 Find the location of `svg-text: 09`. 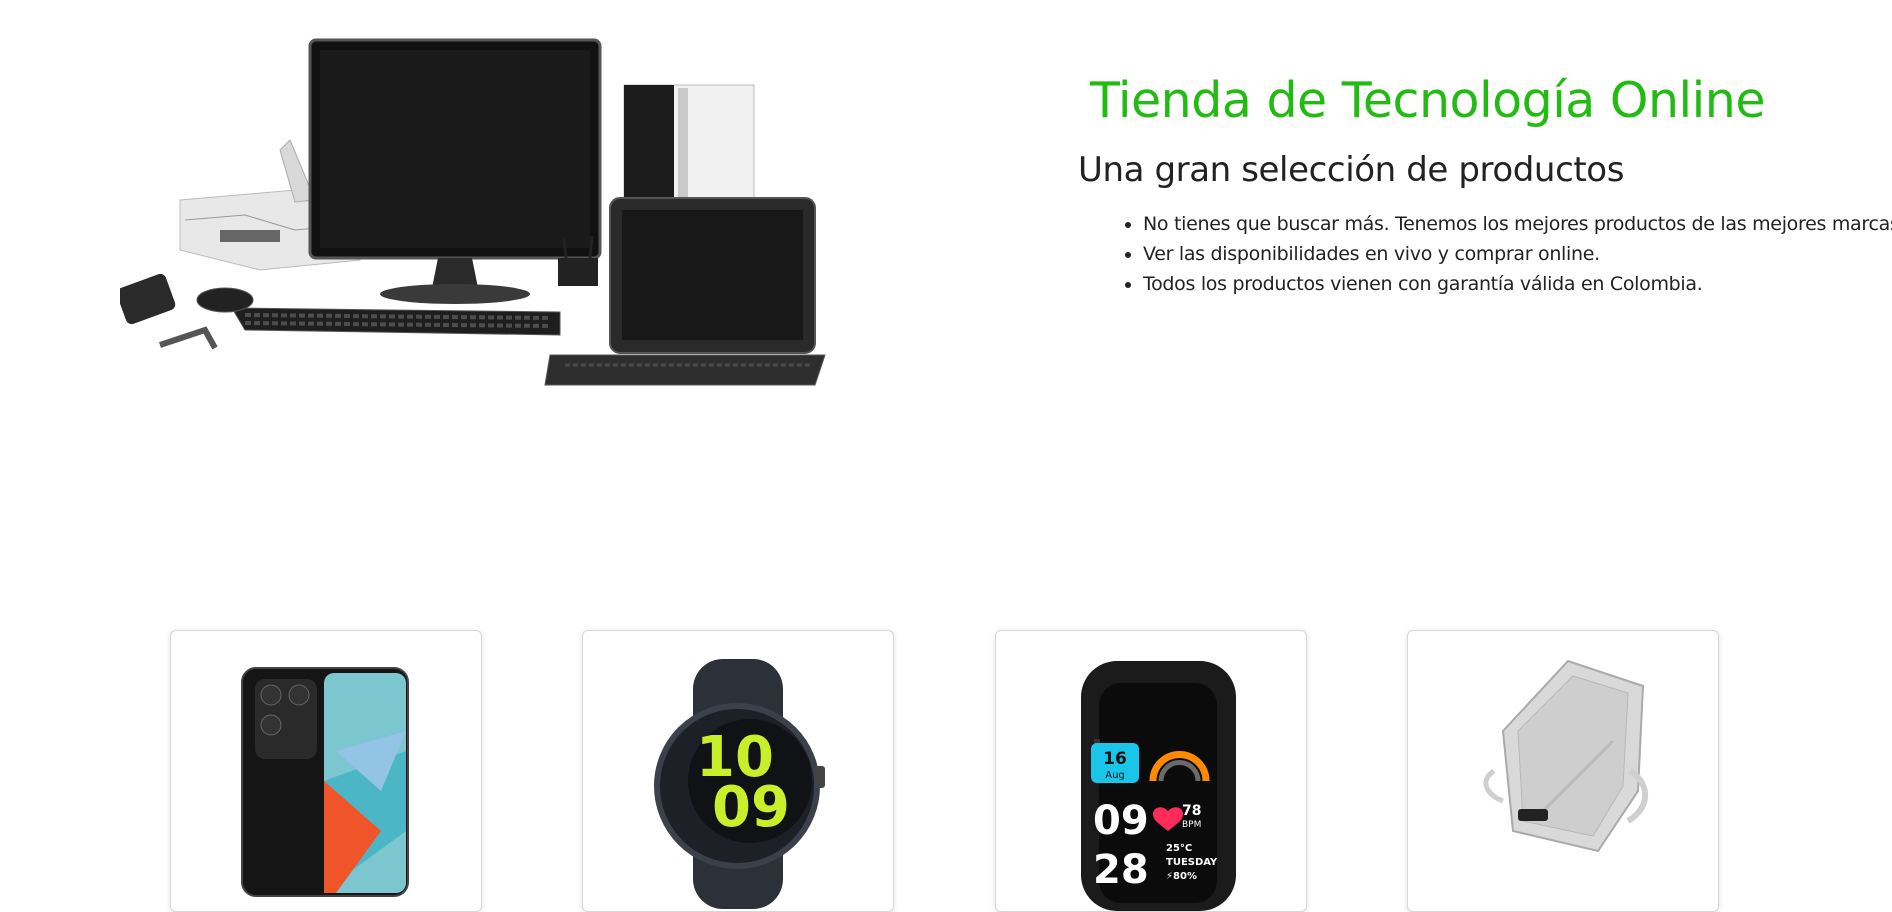

svg-text: 09 is located at coordinates (751, 807).